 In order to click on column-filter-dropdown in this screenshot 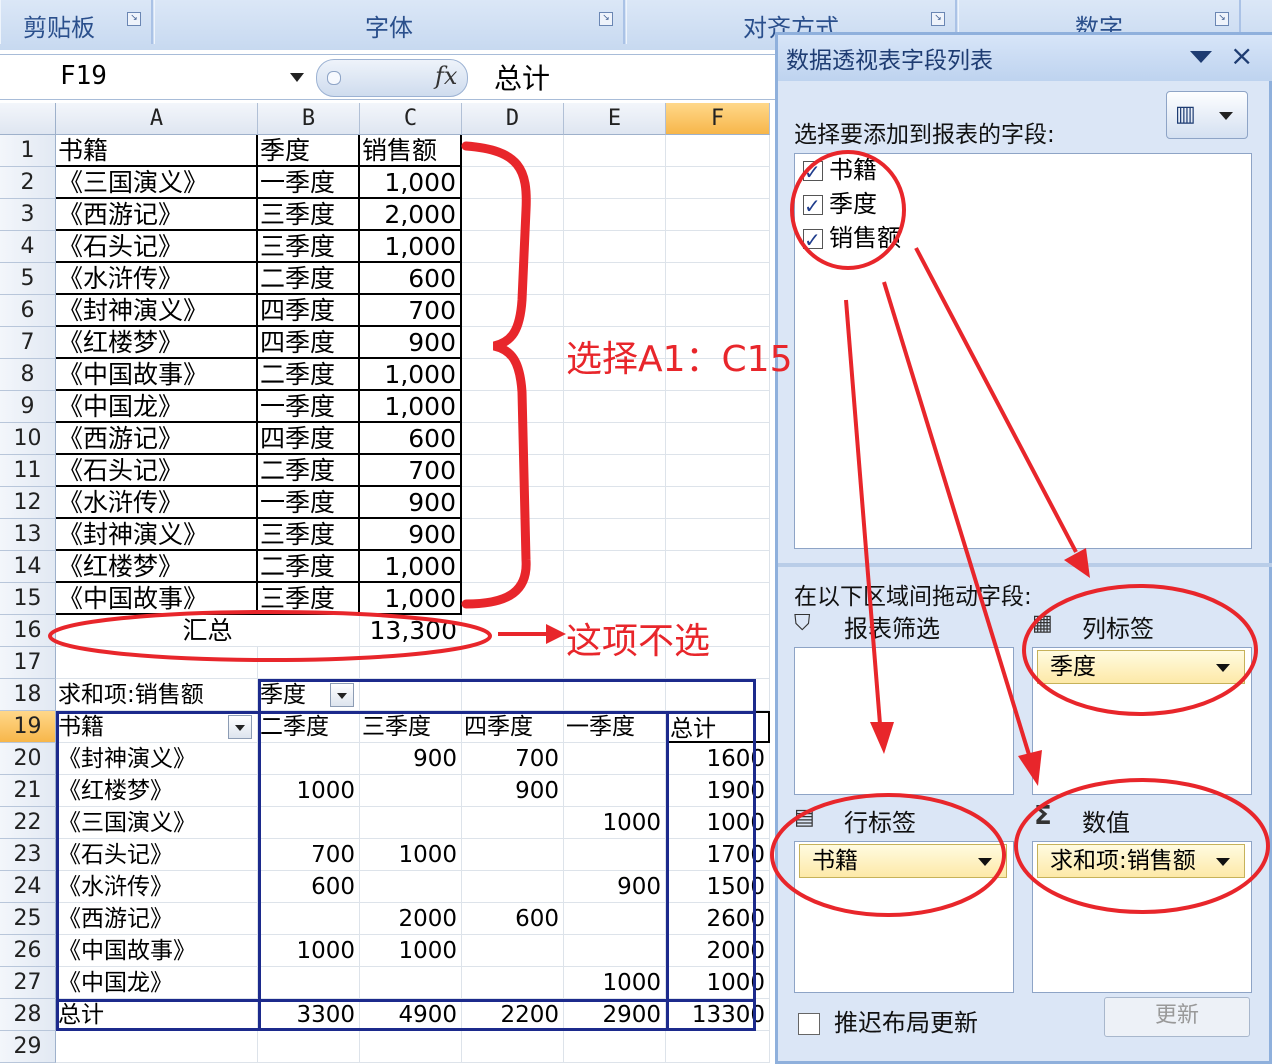, I will do `click(342, 695)`.